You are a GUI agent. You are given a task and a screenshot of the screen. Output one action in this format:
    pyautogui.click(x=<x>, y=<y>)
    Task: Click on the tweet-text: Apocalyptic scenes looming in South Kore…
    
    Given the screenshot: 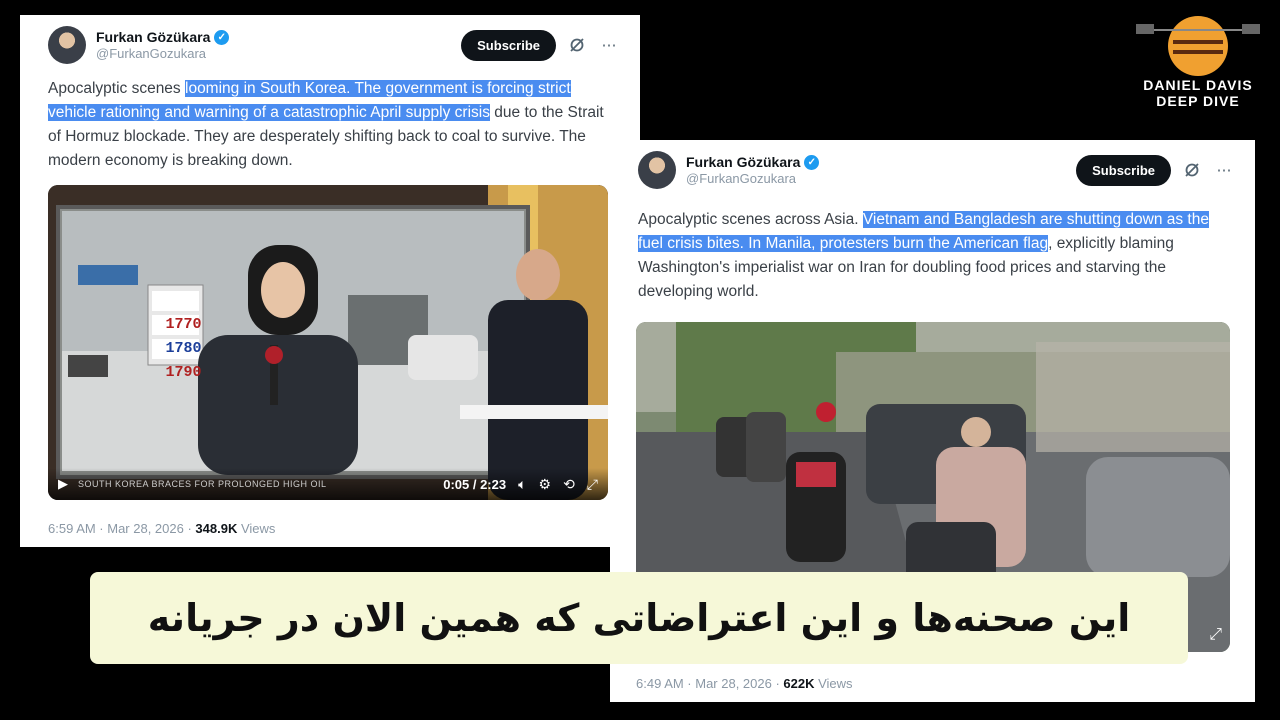 What is the action you would take?
    pyautogui.click(x=333, y=125)
    